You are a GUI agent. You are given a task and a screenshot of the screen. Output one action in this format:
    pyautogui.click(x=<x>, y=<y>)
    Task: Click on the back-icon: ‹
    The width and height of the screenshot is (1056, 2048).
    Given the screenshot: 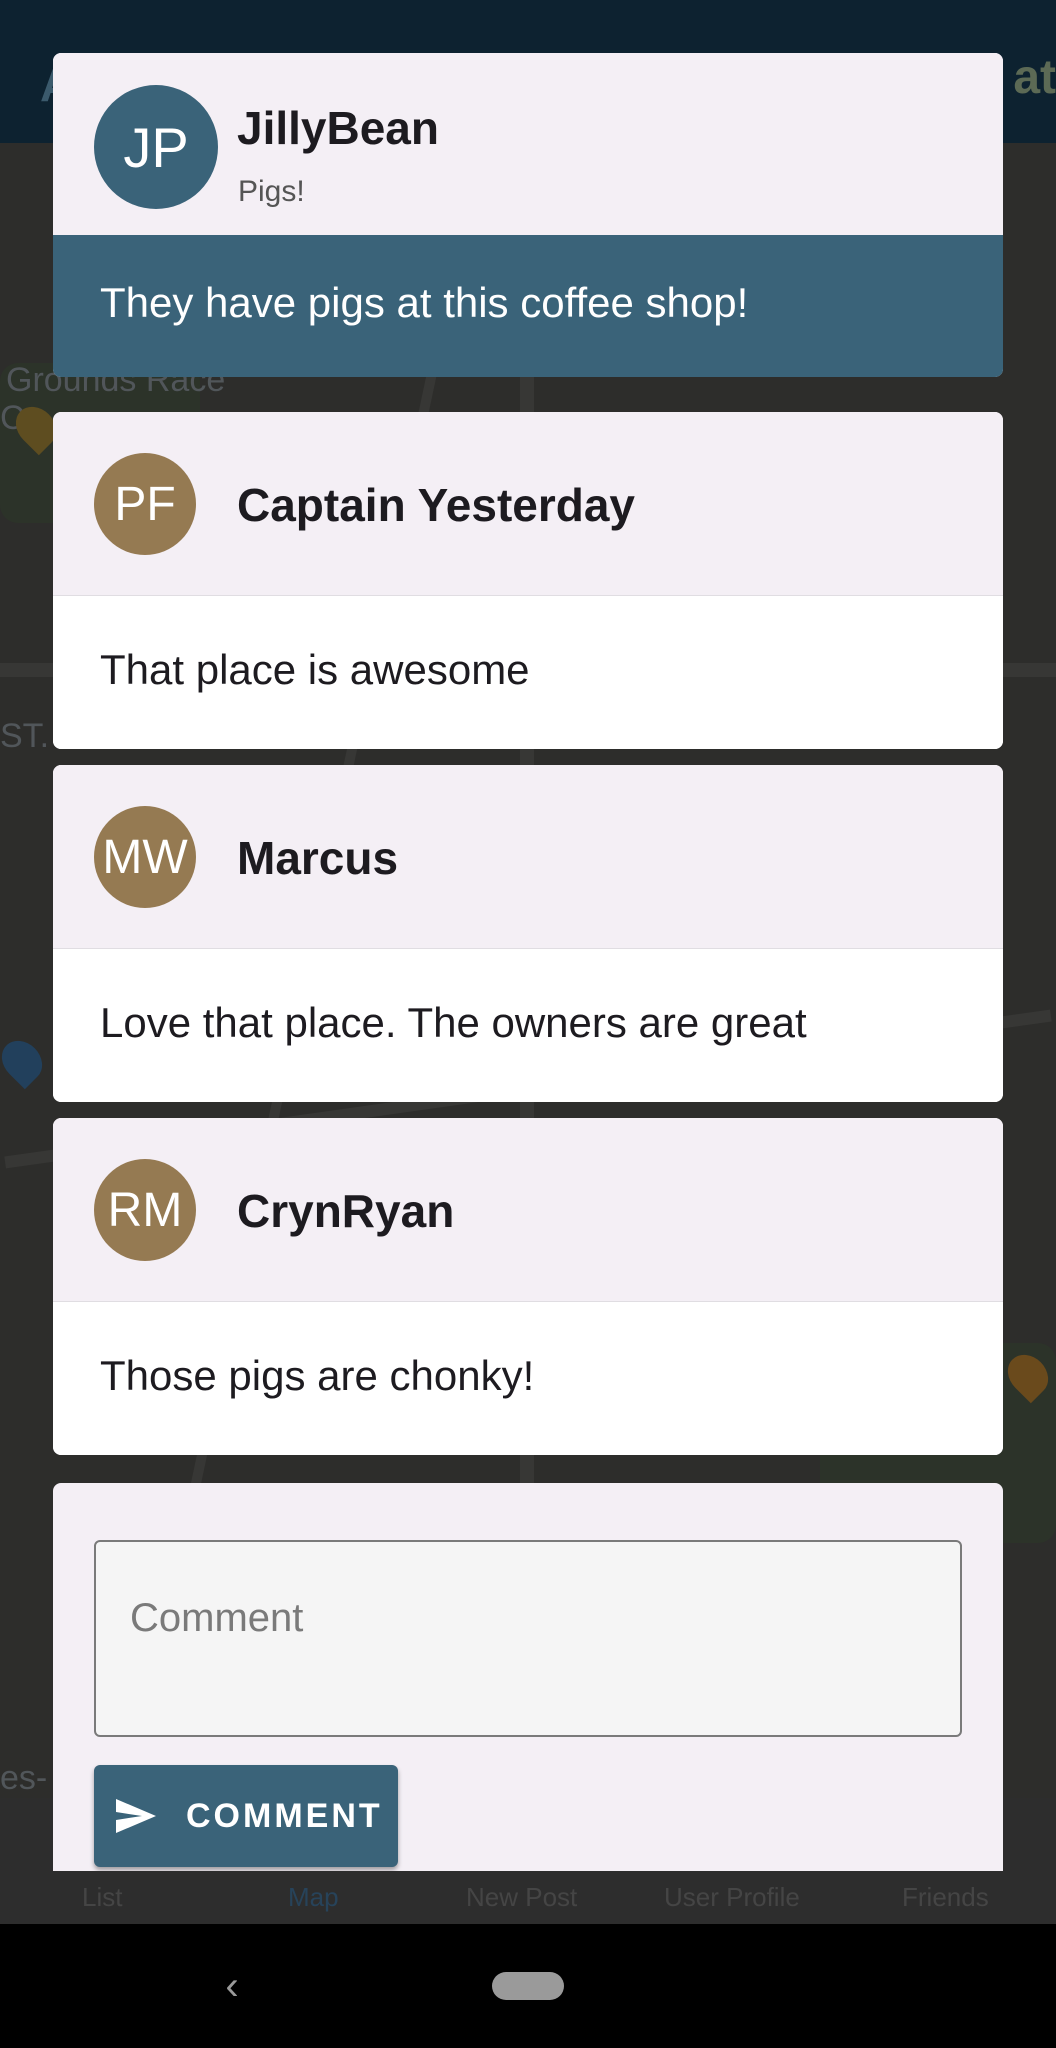 What is the action you would take?
    pyautogui.click(x=232, y=1986)
    